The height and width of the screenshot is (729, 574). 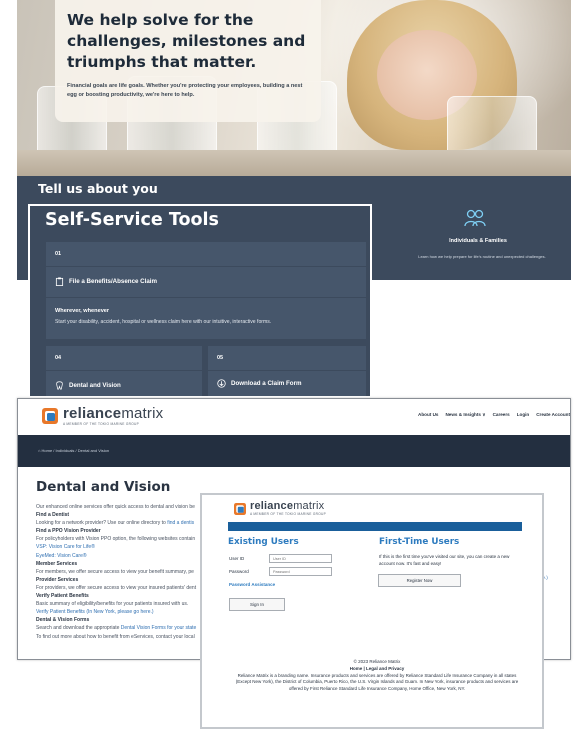 What do you see at coordinates (58, 254) in the screenshot?
I see `tool-number: 01` at bounding box center [58, 254].